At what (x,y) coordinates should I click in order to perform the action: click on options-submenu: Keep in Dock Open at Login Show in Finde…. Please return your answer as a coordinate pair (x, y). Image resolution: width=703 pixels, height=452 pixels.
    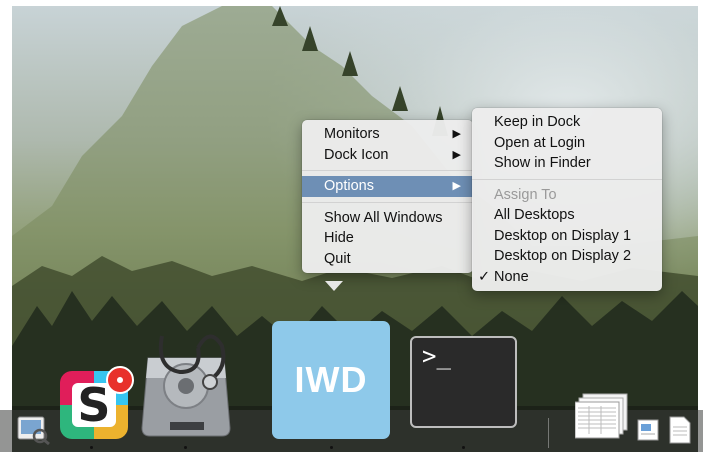
    Looking at the image, I should click on (567, 199).